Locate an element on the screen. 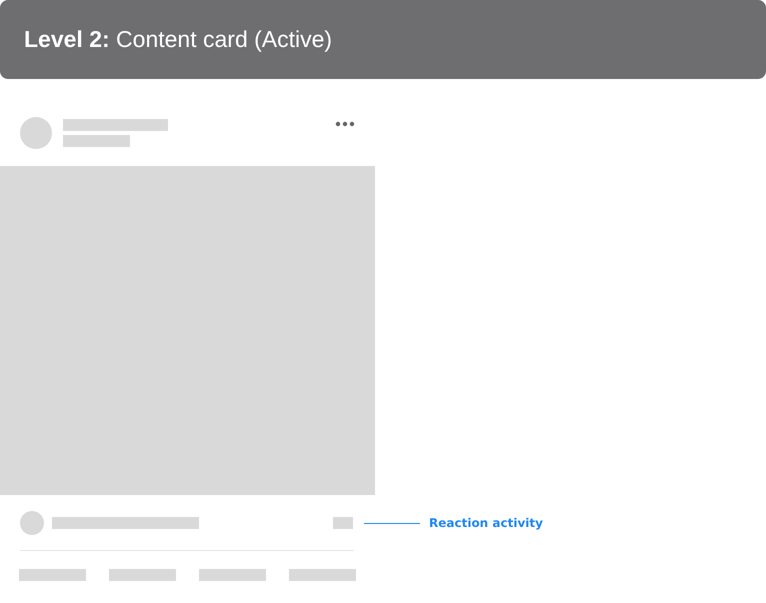  reaction-placeholder is located at coordinates (343, 523).